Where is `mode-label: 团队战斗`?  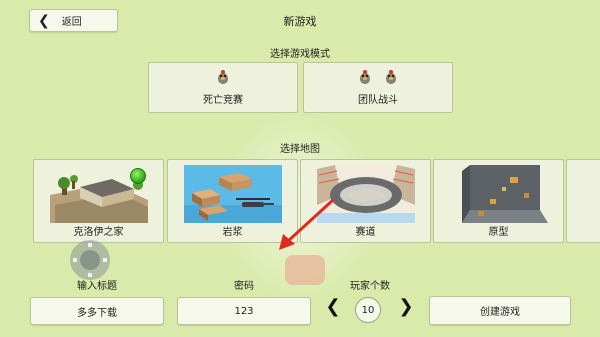
mode-label: 团队战斗 is located at coordinates (378, 100).